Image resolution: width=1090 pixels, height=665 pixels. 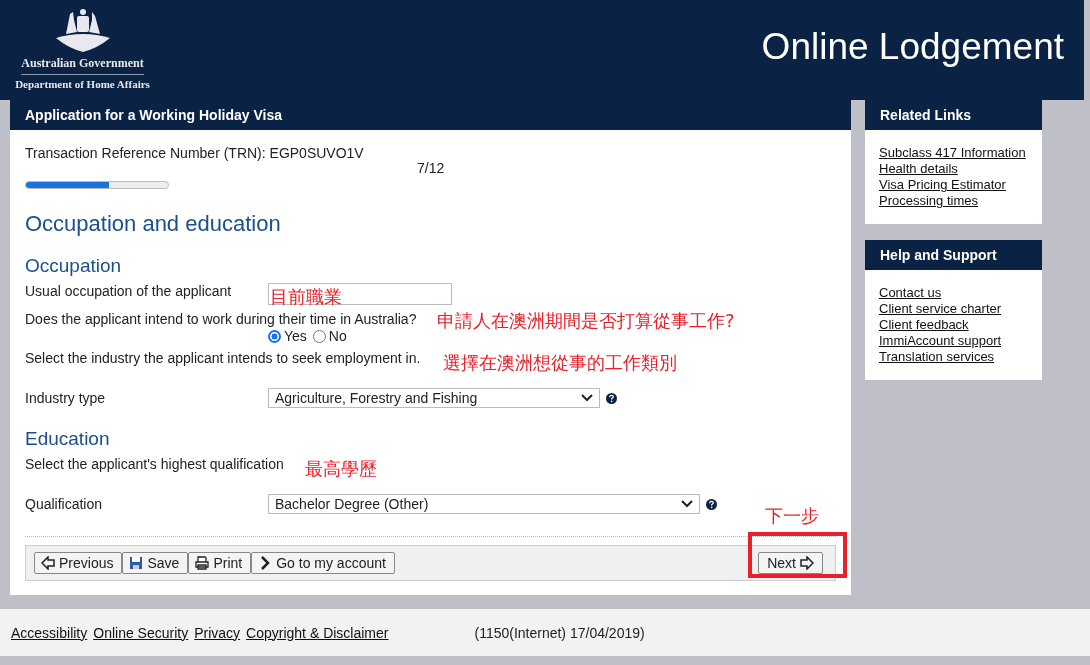 I want to click on version-text: (1150(Internet) 17/04/2019), so click(x=559, y=632).